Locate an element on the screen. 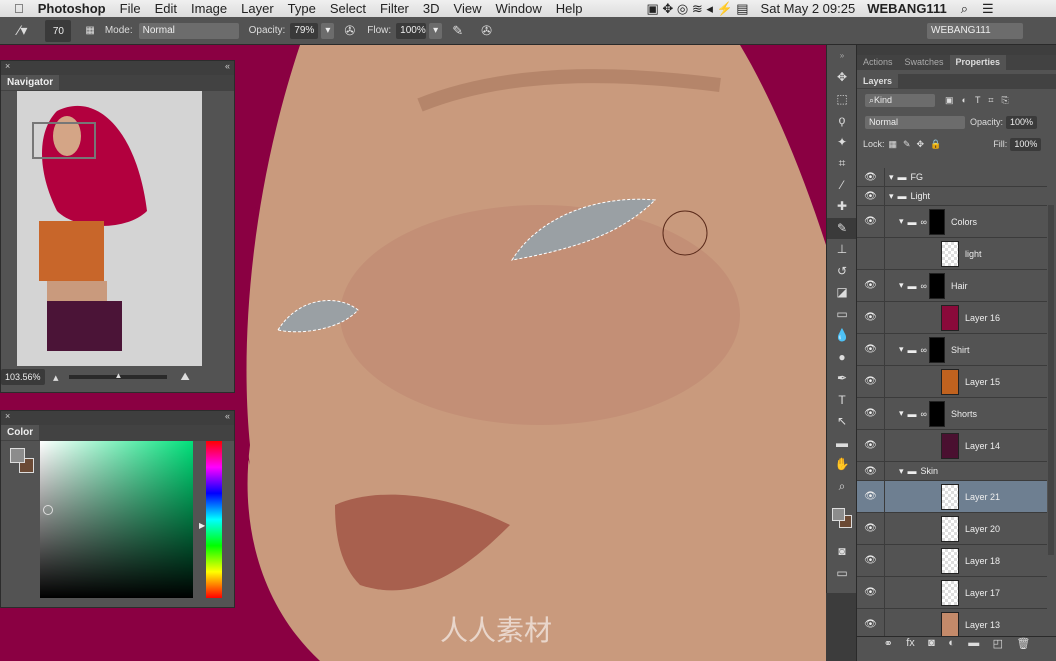 The height and width of the screenshot is (661, 1056). fx-icon: fx is located at coordinates (910, 646).